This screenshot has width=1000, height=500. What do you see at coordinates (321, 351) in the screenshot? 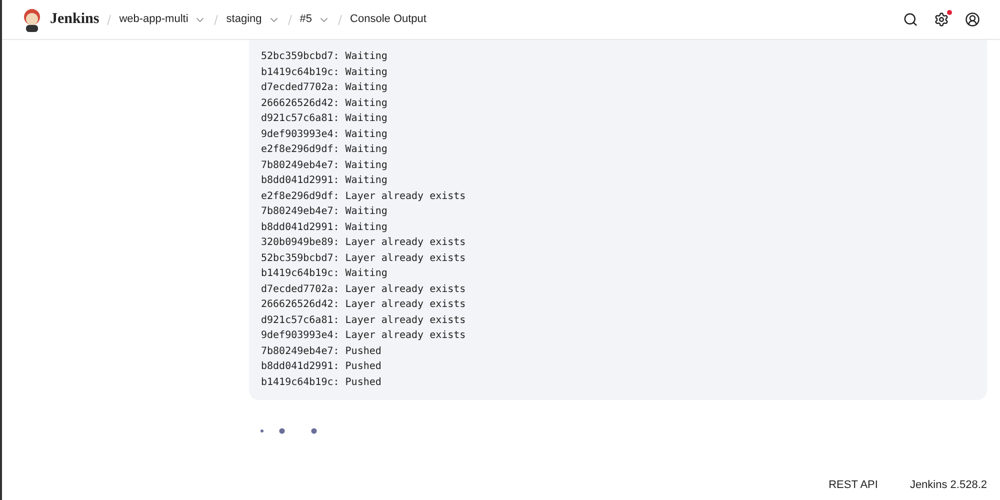
I see `console-line: 7b80249eb4e7: Pushed` at bounding box center [321, 351].